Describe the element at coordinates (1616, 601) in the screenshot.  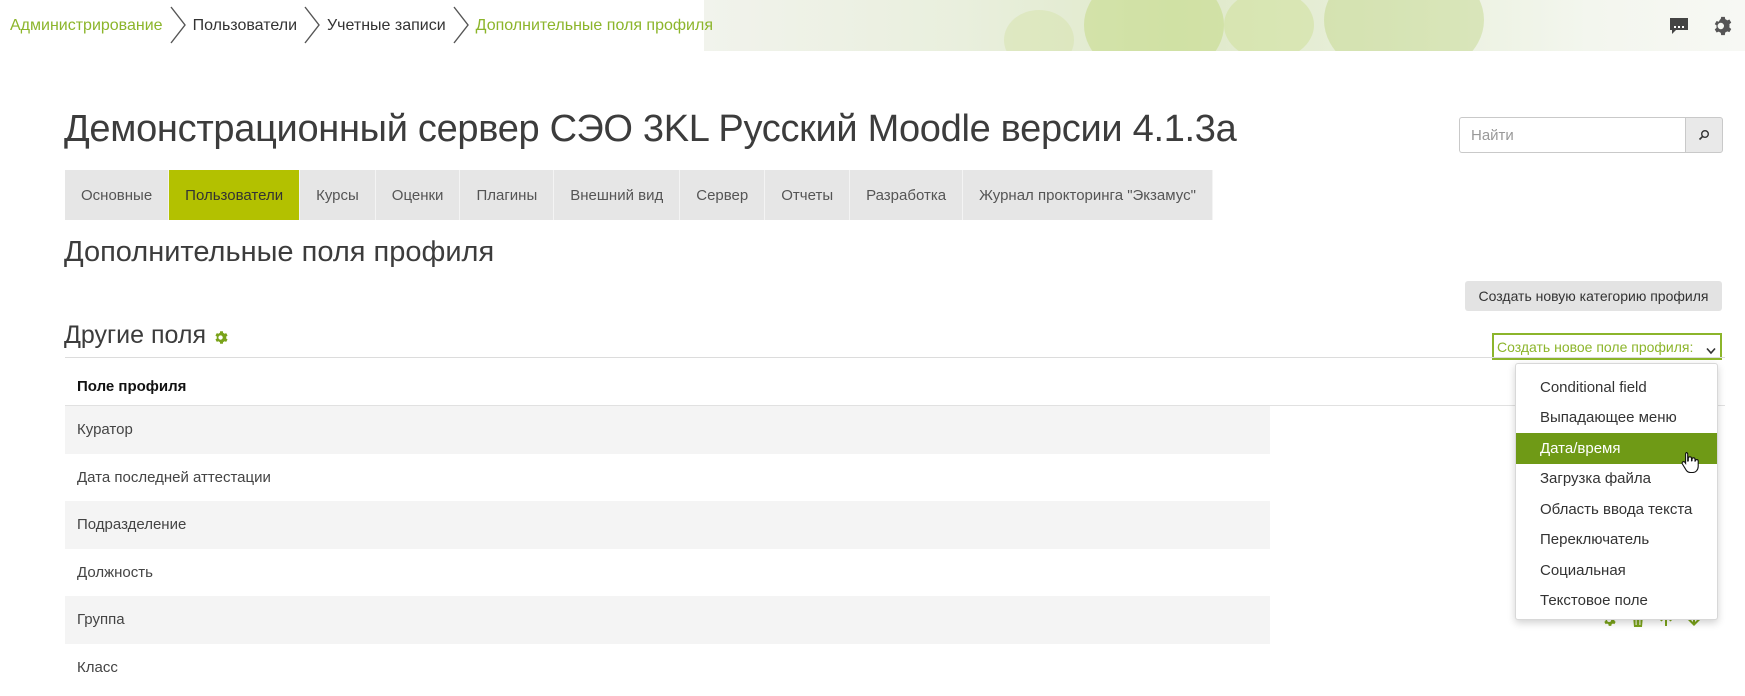
I see `option-text-field: Текстовое поле` at that location.